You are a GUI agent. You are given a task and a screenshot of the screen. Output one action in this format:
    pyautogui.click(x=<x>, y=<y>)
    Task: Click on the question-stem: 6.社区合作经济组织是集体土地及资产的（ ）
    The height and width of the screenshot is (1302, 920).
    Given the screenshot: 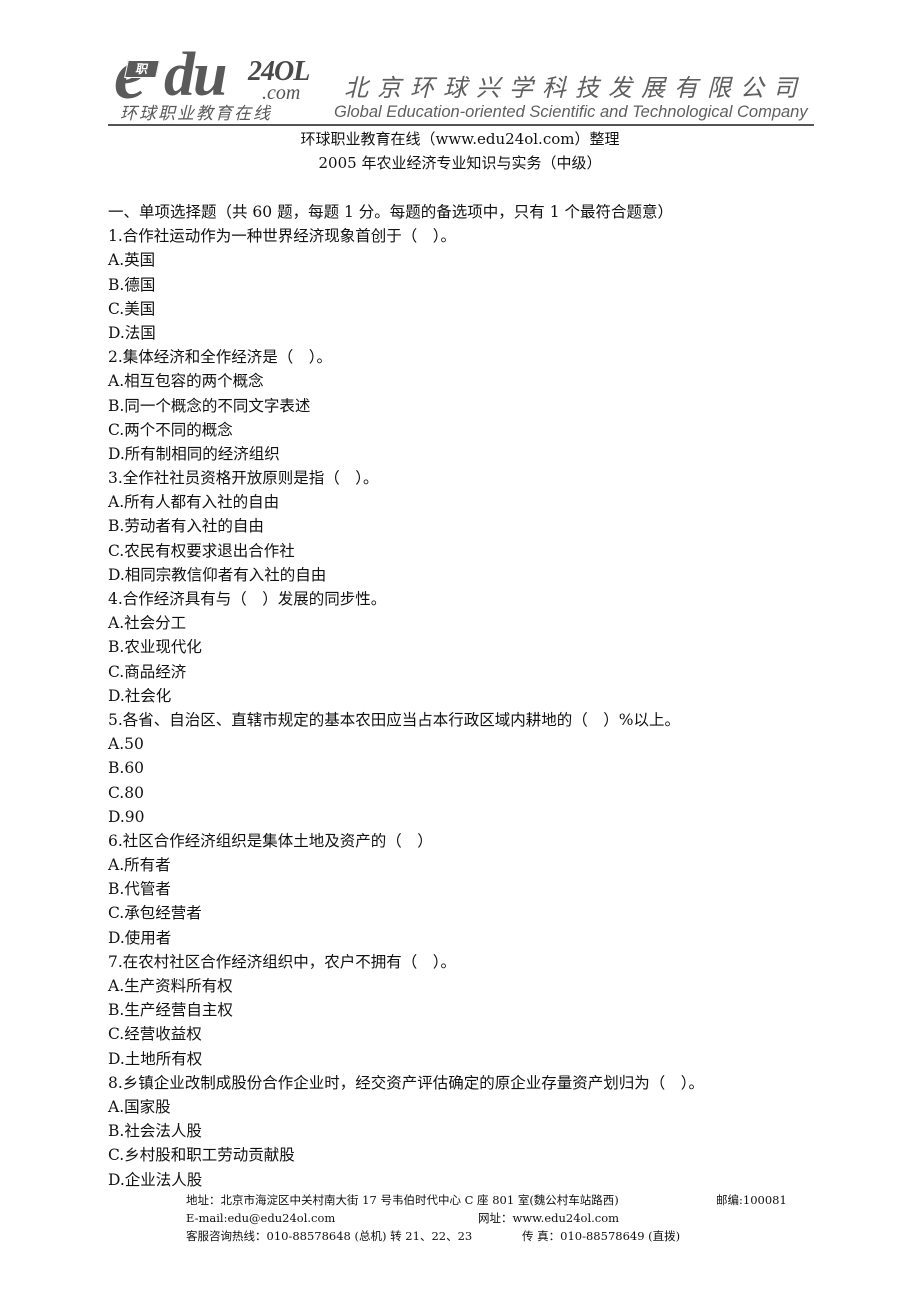 What is the action you would take?
    pyautogui.click(x=270, y=840)
    